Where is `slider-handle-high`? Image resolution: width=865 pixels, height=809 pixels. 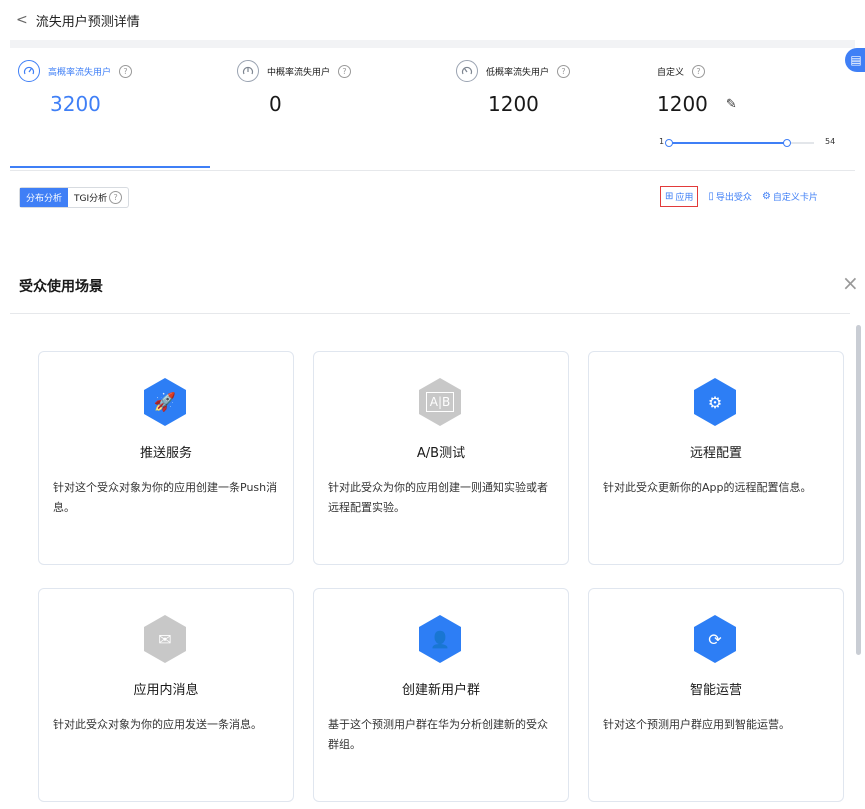
slider-handle-high is located at coordinates (786, 143).